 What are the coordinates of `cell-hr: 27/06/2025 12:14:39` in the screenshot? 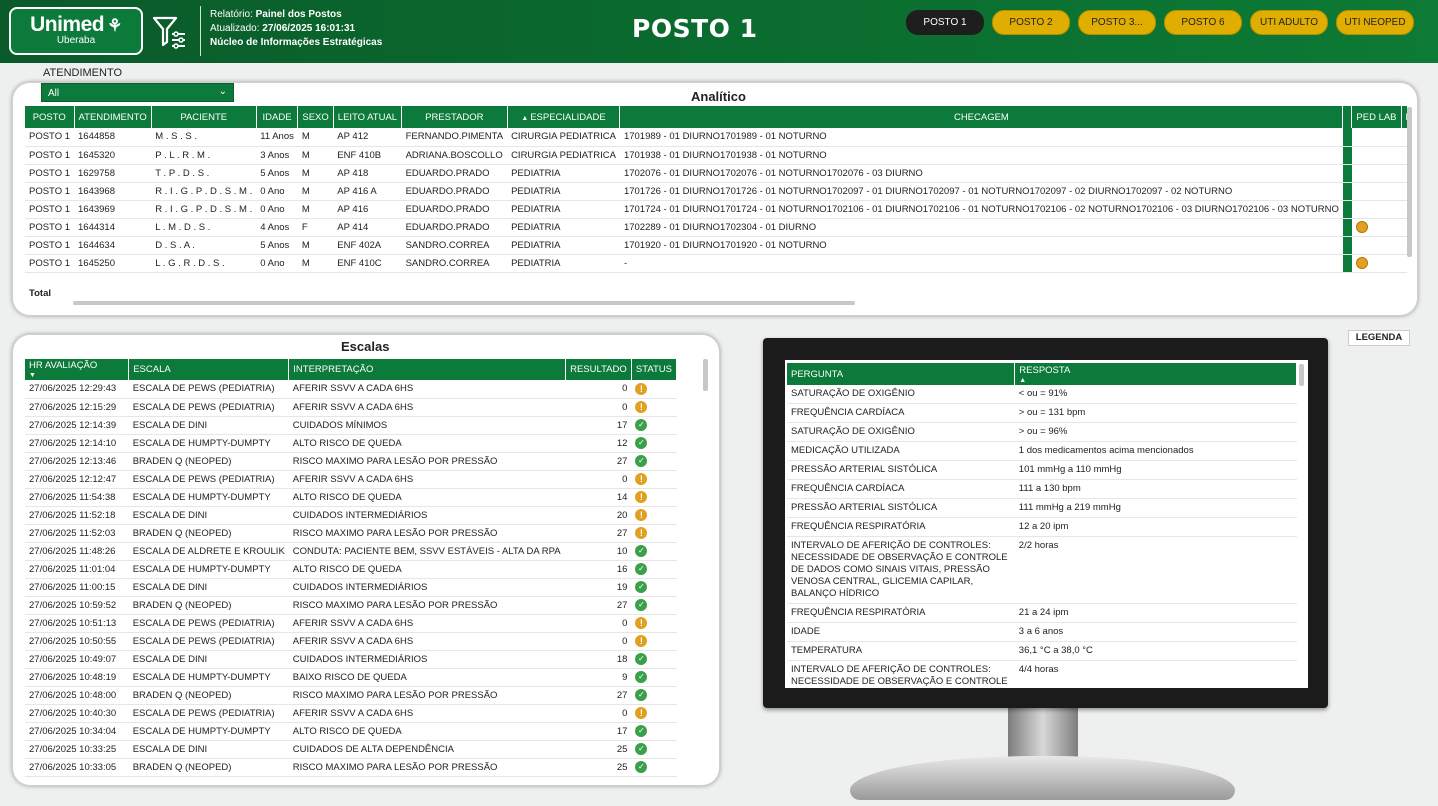 It's located at (77, 425).